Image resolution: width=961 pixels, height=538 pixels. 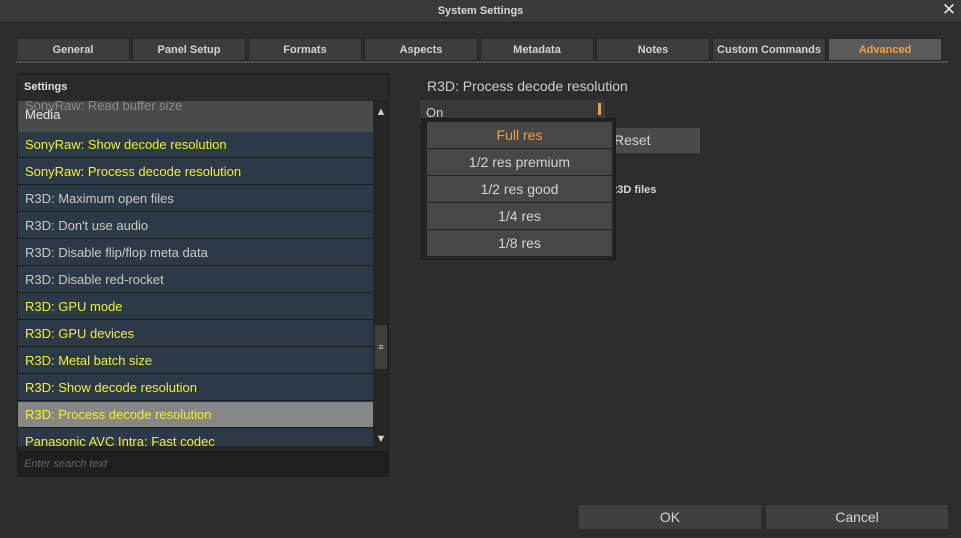 What do you see at coordinates (195, 172) in the screenshot?
I see `list-item: SonyRaw: Process decode resolution` at bounding box center [195, 172].